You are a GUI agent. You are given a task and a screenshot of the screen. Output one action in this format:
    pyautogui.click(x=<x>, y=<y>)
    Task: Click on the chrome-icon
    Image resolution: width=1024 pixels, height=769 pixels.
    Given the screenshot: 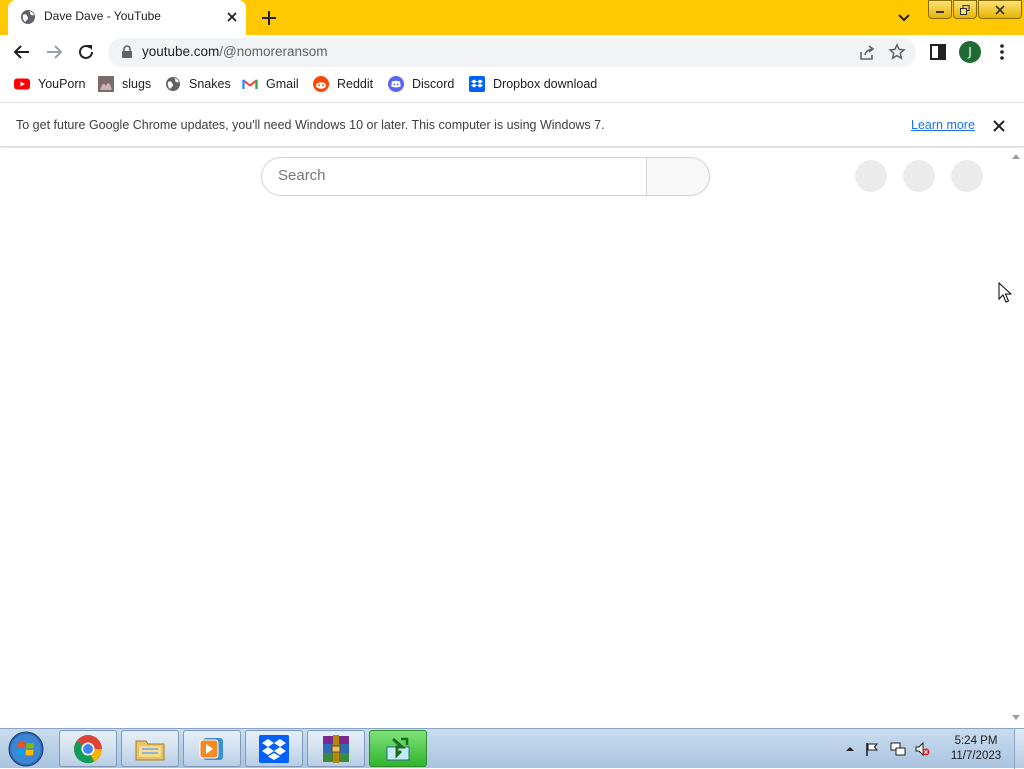 What is the action you would take?
    pyautogui.click(x=88, y=748)
    